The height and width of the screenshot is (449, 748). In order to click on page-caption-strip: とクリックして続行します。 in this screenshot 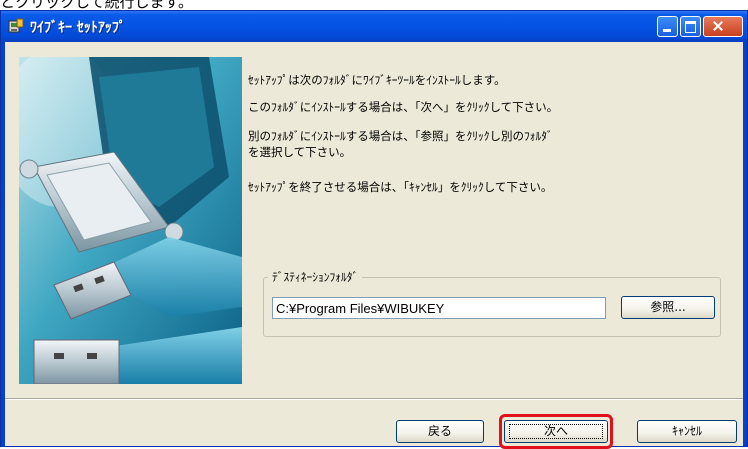, I will do `click(374, 5)`.